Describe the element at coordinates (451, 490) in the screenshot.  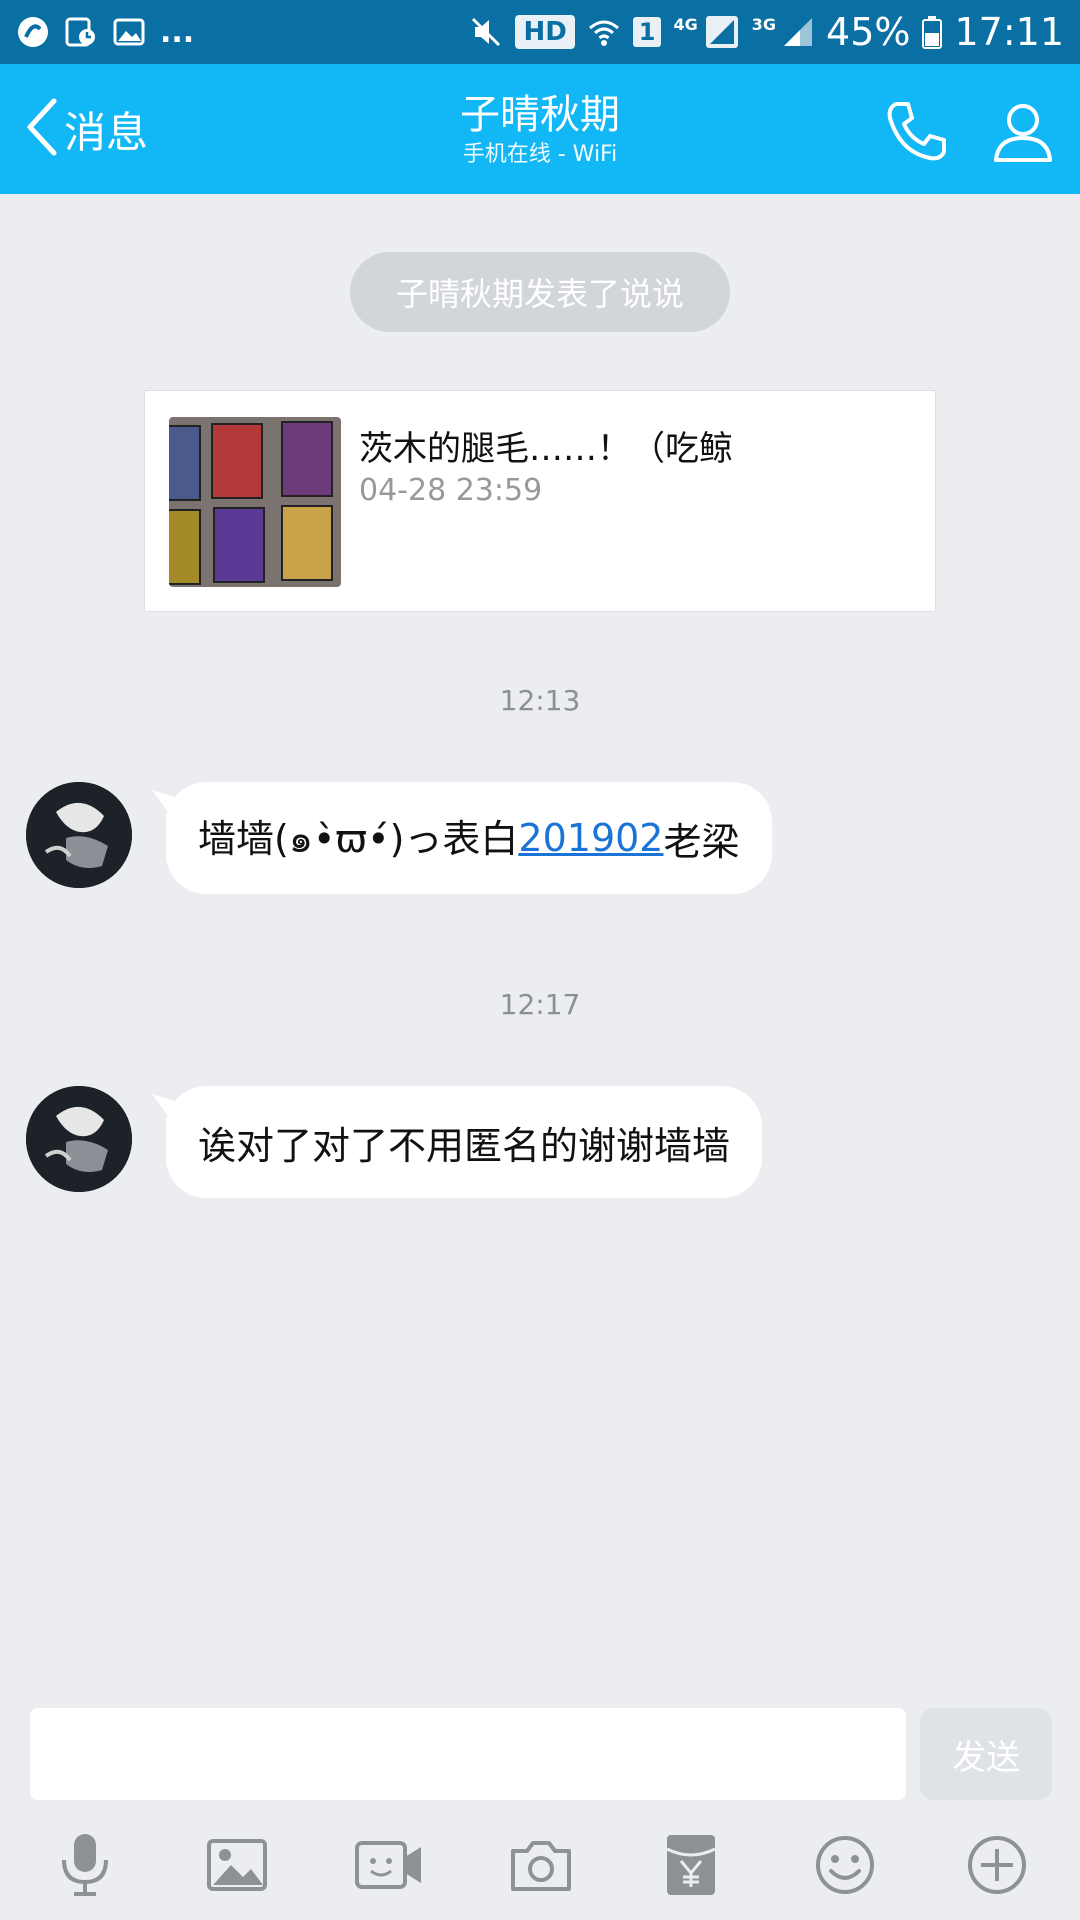
I see `post-time: 04-28 23:59` at that location.